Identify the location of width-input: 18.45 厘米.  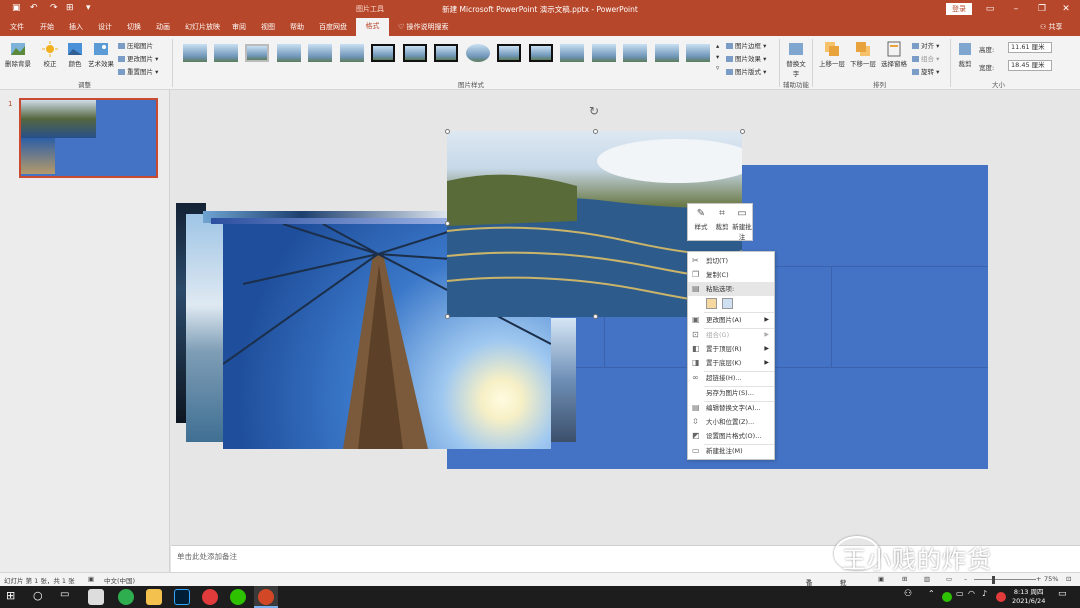
(1030, 65).